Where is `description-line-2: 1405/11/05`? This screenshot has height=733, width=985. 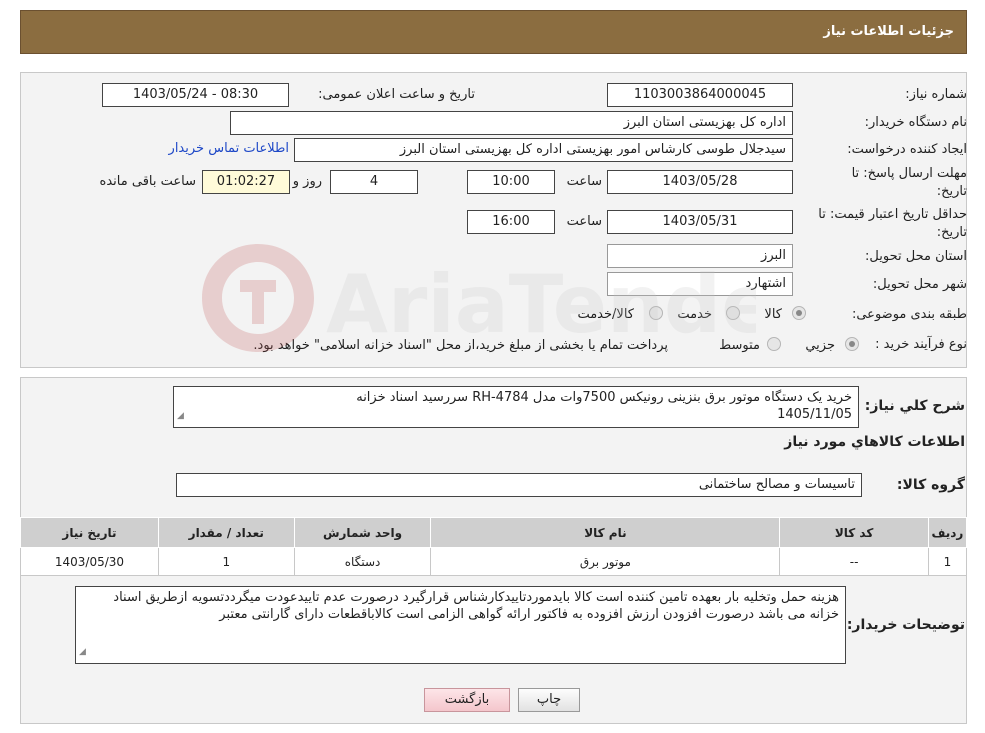
description-line-2: 1405/11/05 is located at coordinates (814, 414).